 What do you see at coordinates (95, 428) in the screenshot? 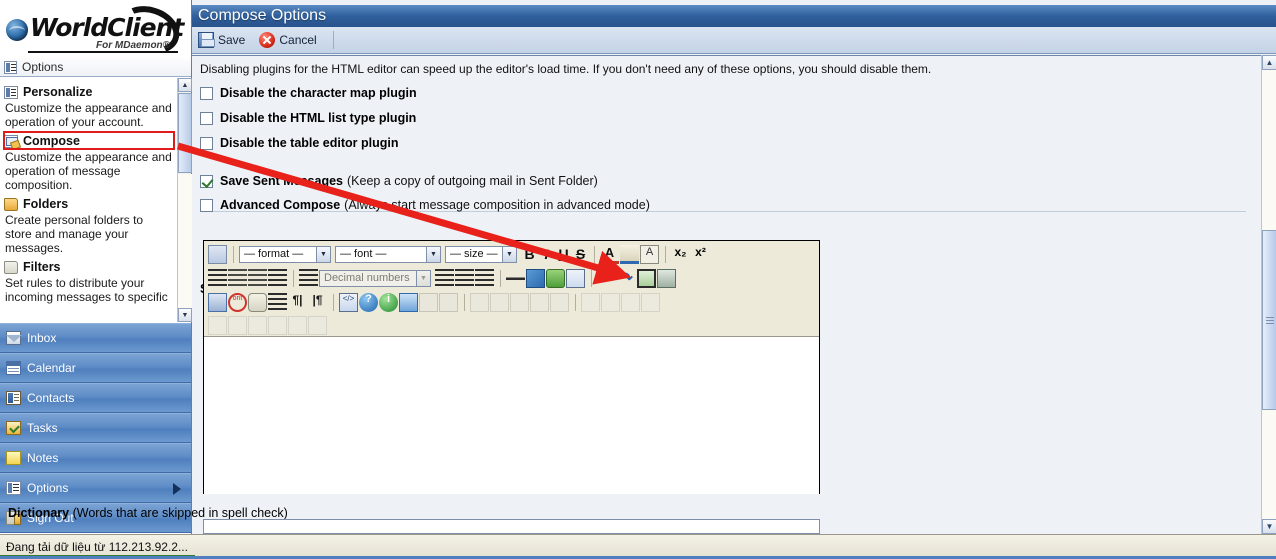
I see `sidebar-item-tasks: Tasks` at bounding box center [95, 428].